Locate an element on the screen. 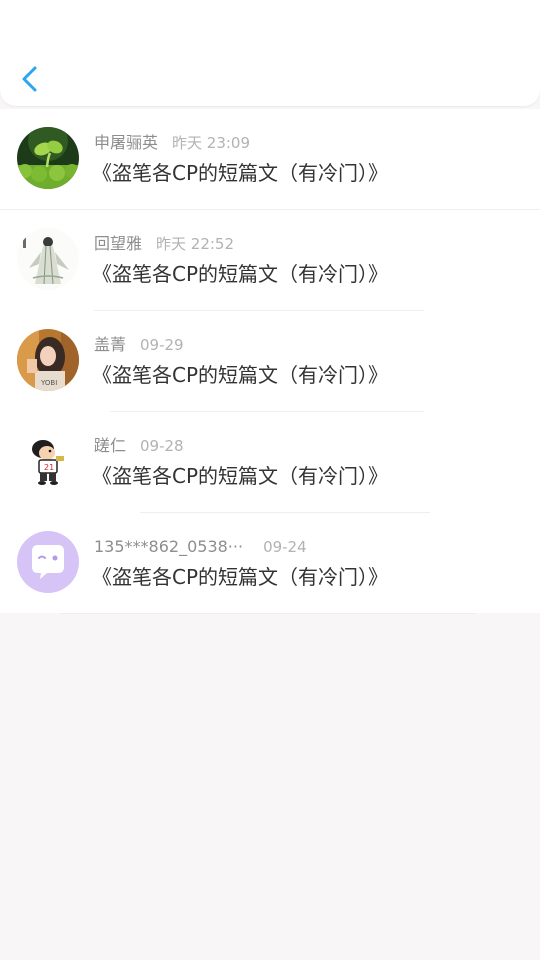 The image size is (540, 960). ink-robed-figure-avatar is located at coordinates (48, 259).